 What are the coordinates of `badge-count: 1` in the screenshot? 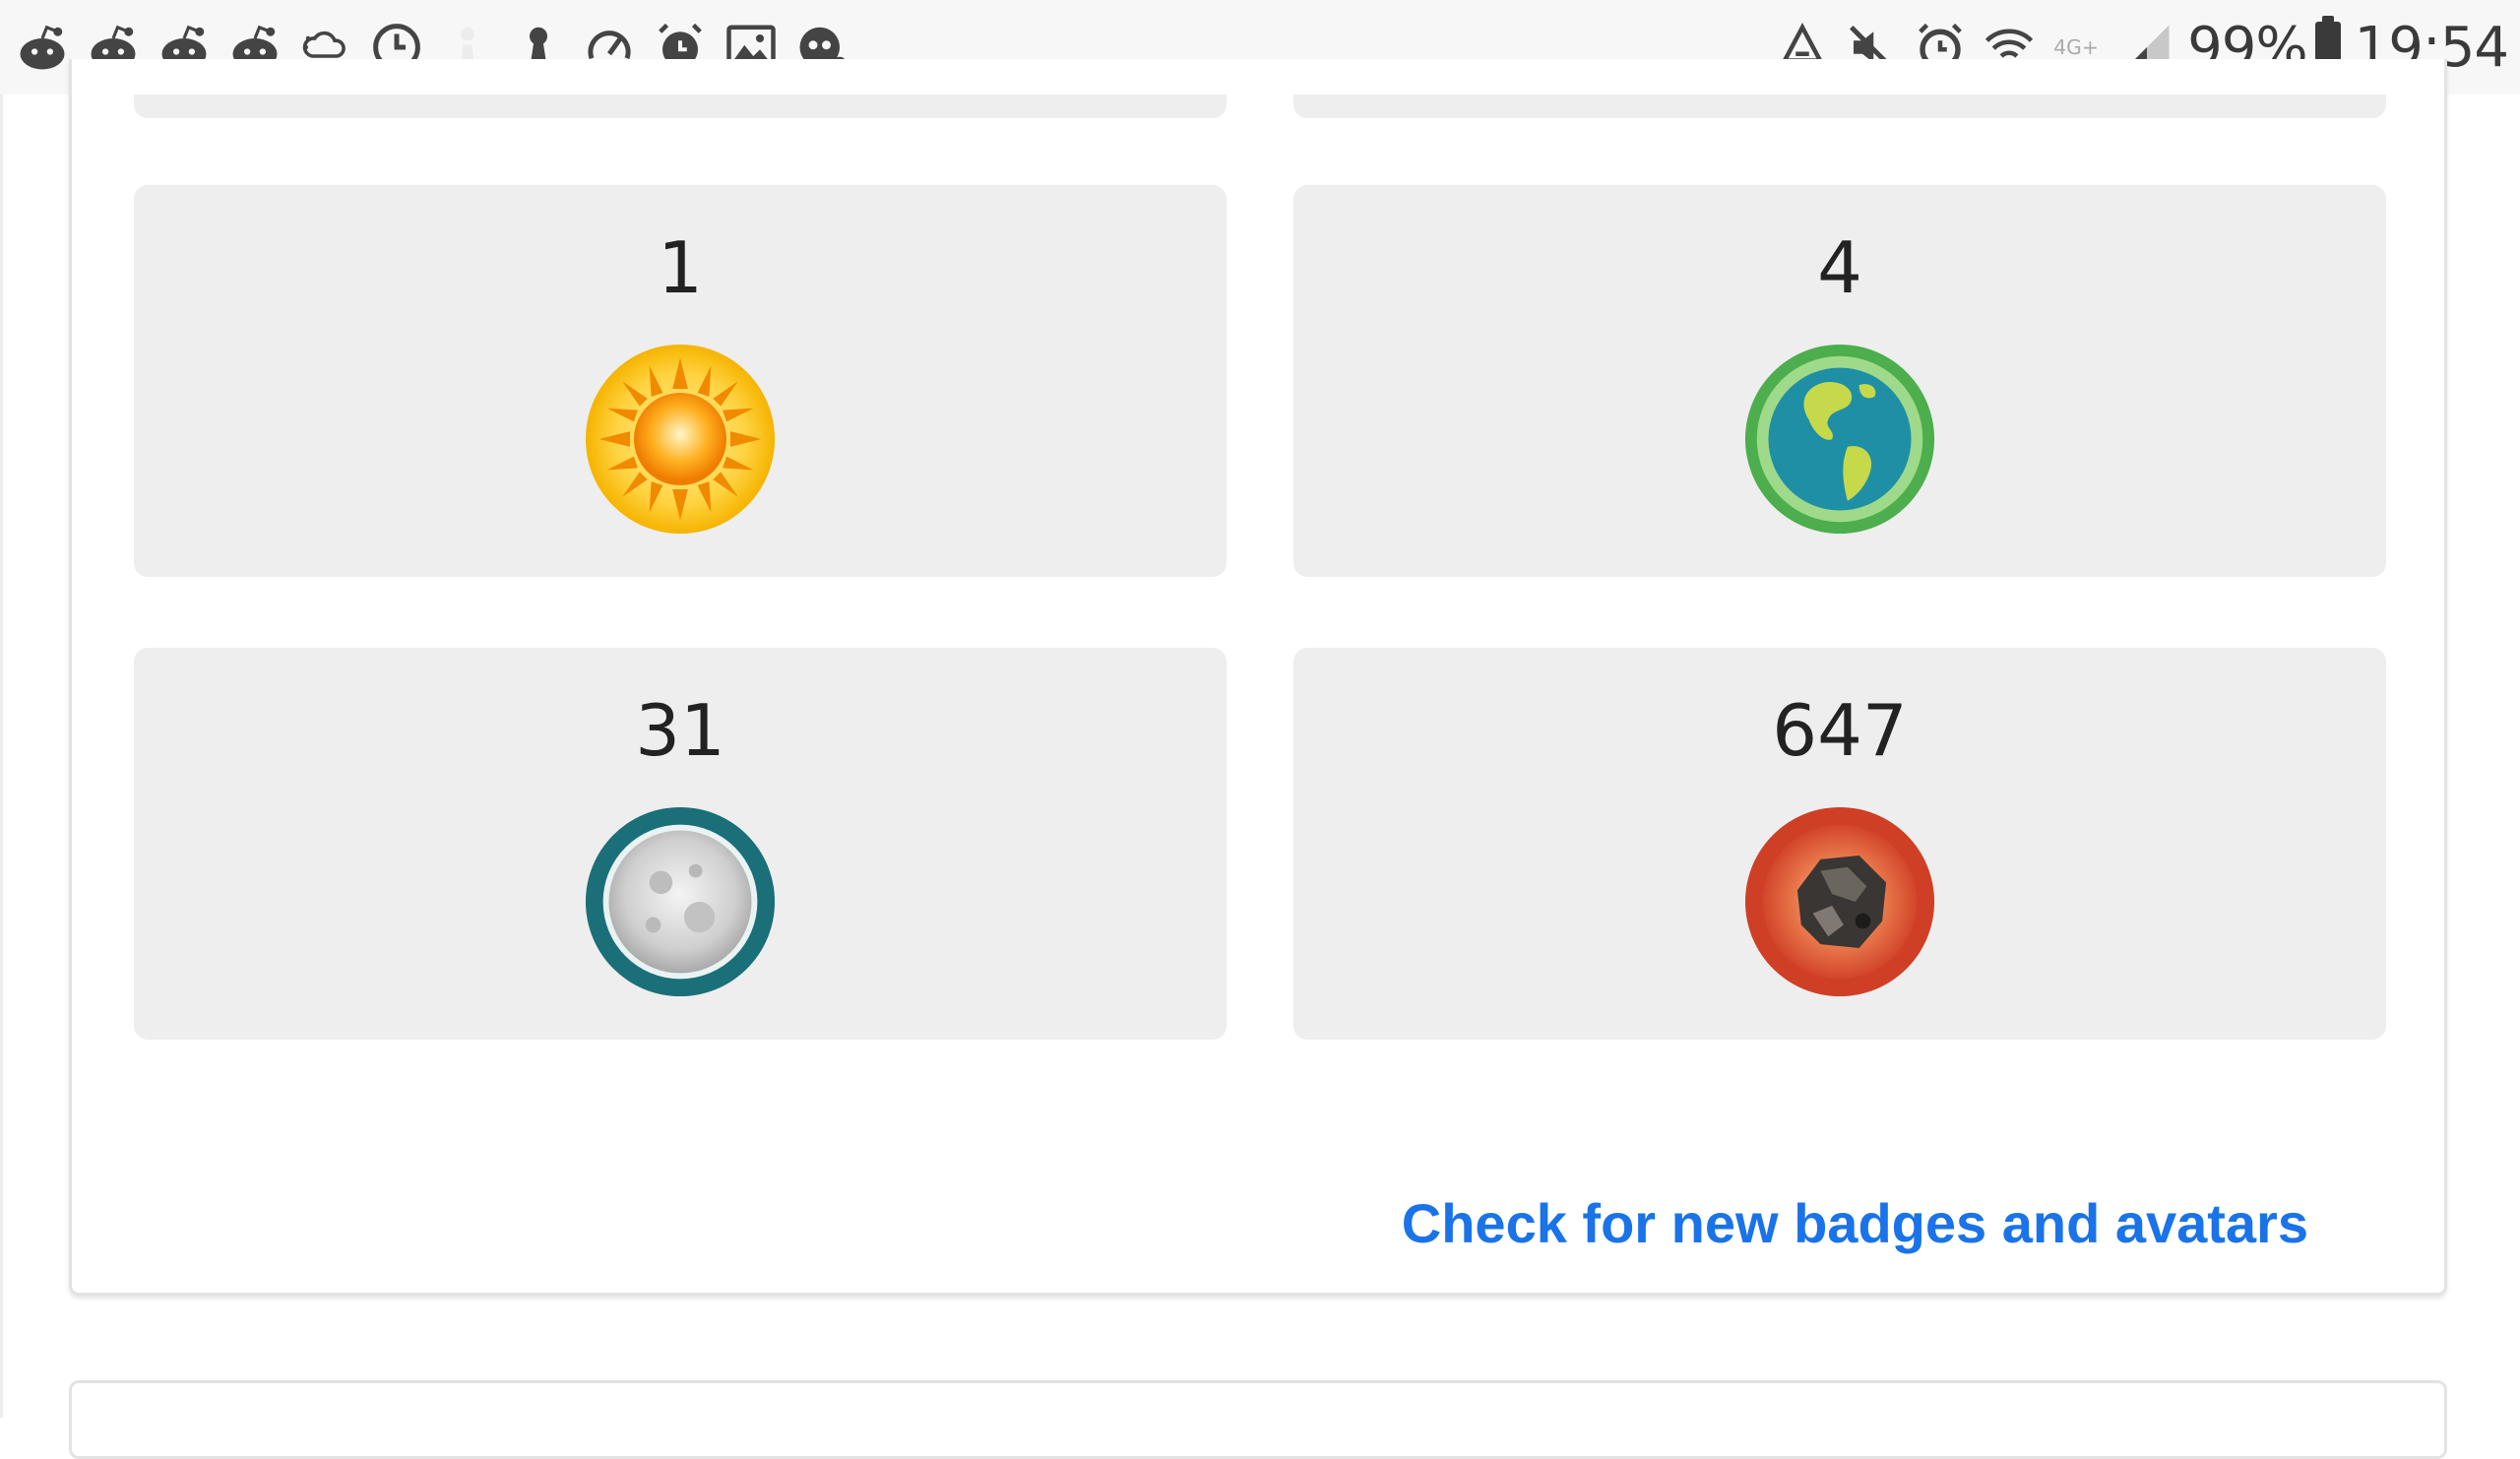 It's located at (680, 267).